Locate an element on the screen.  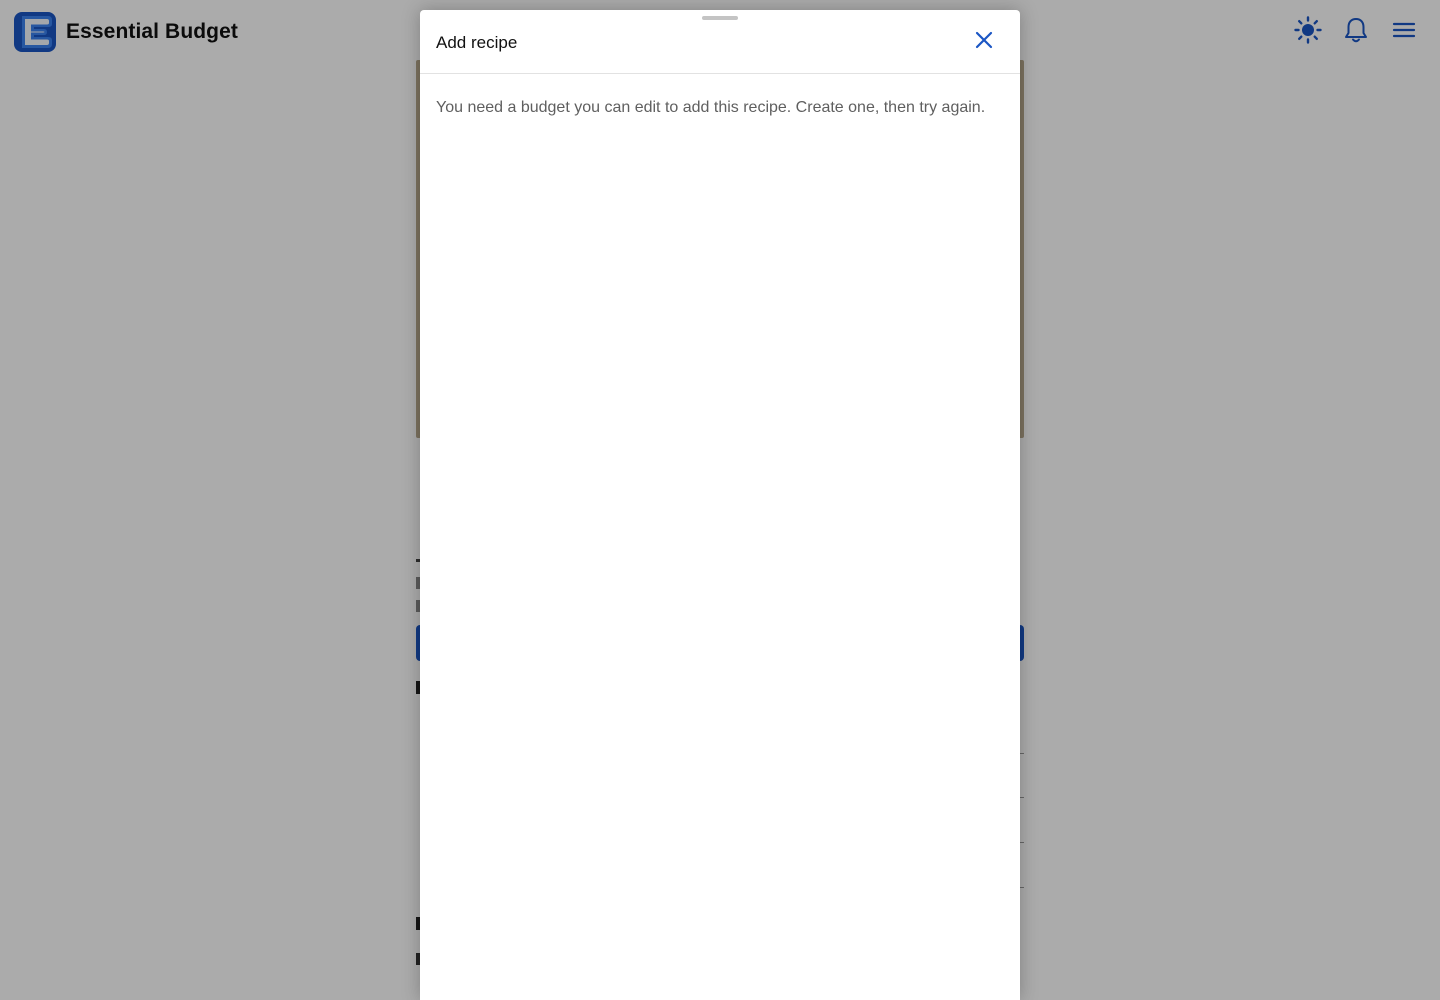
sheet-title: Add recipe is located at coordinates (477, 42).